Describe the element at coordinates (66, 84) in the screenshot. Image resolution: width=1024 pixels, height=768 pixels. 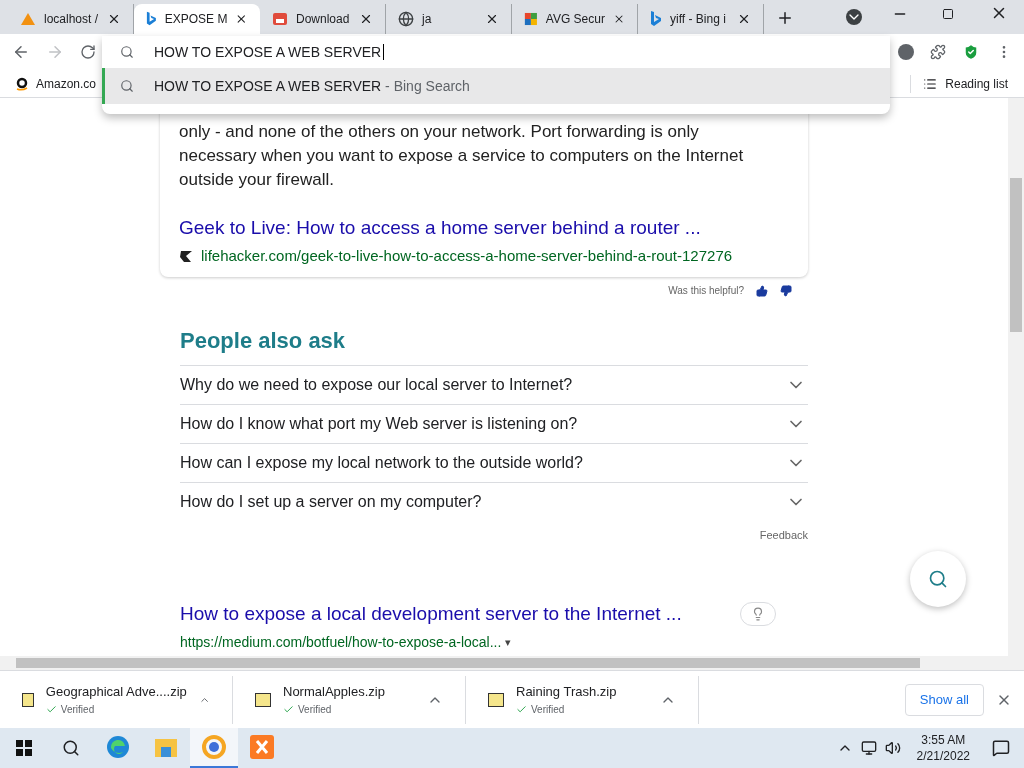
I see `bookmark-label: Amazon.co` at that location.